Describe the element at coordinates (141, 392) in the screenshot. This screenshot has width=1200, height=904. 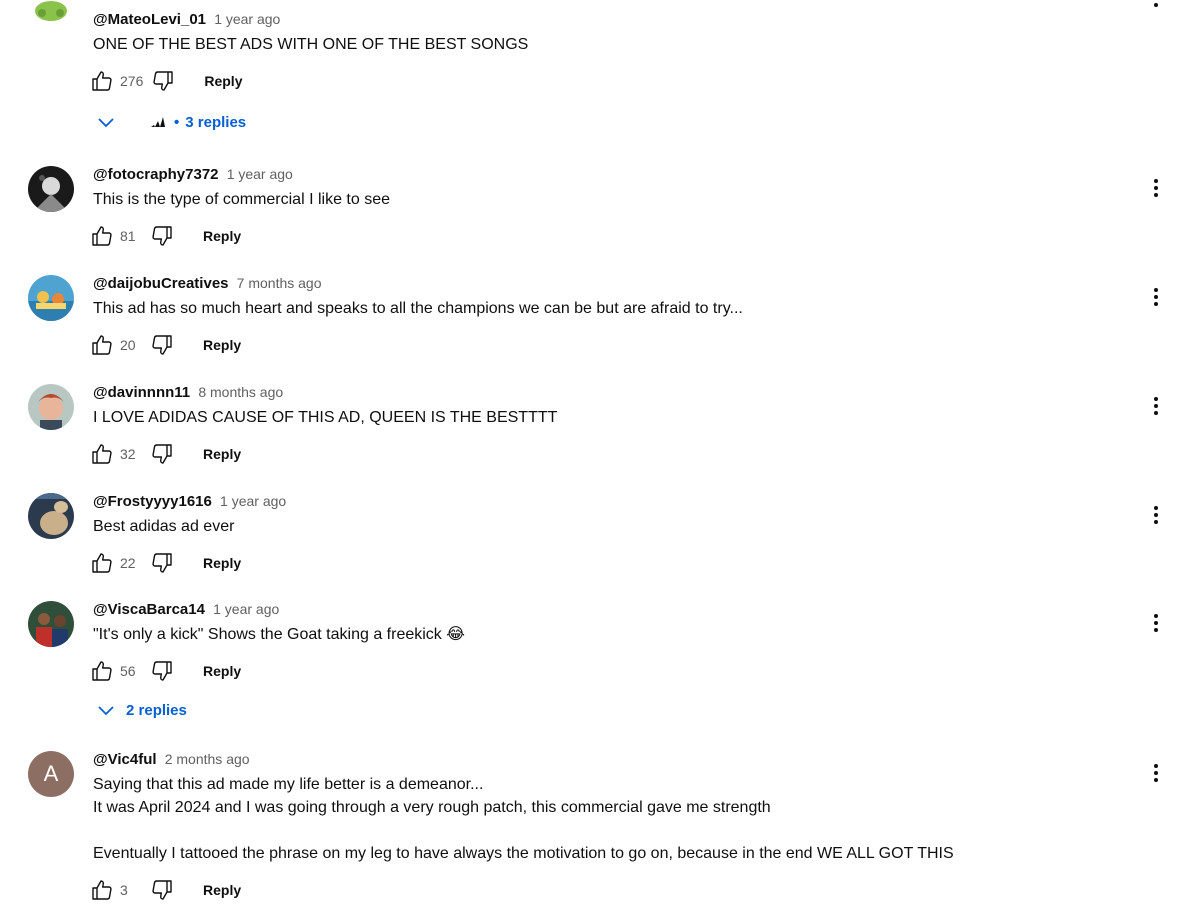
I see `comment-author: @davinnnn11` at that location.